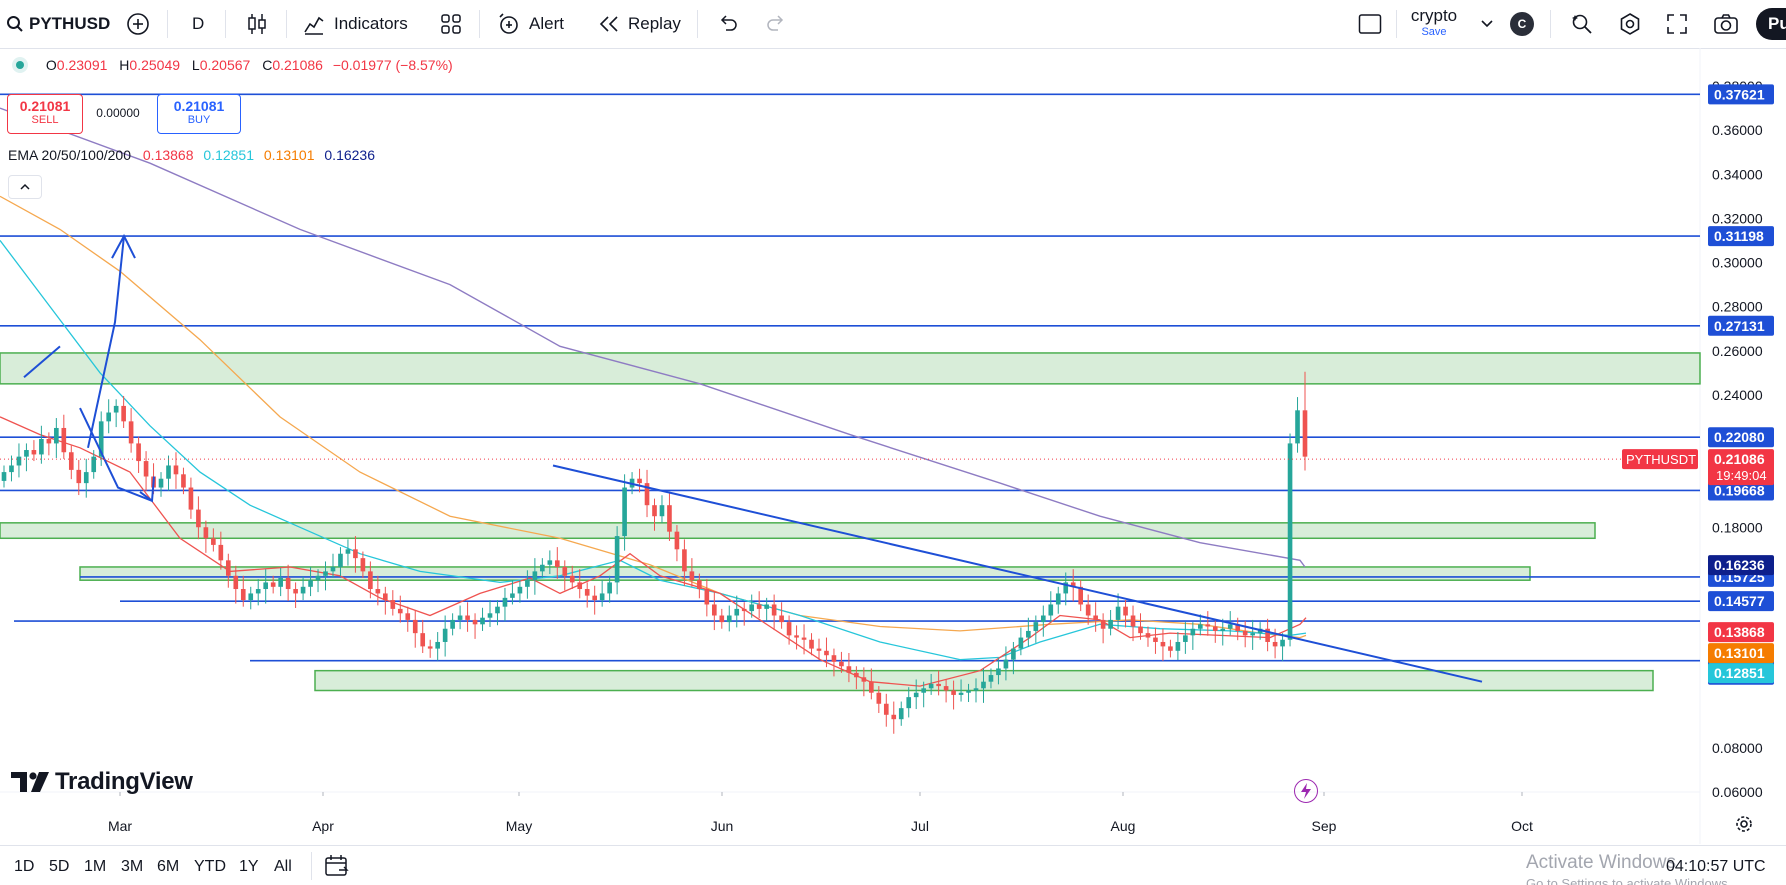  I want to click on chart-settings-gear, so click(1744, 826).